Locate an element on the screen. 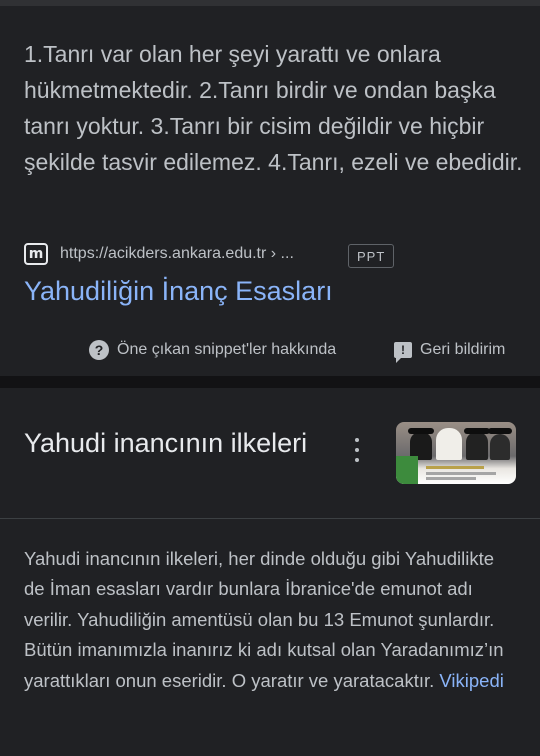  religious-men-photo-thumbnail is located at coordinates (456, 453).